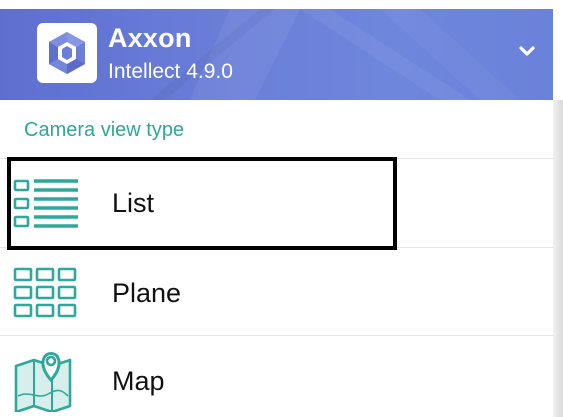 This screenshot has width=563, height=417. Describe the element at coordinates (147, 293) in the screenshot. I see `view-type-label: Plane` at that location.